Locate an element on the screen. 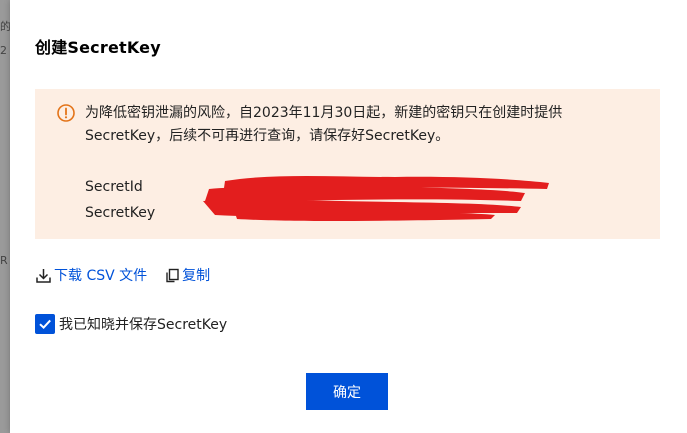 The width and height of the screenshot is (687, 433). dialog-title: 创建SecretKey is located at coordinates (98, 47).